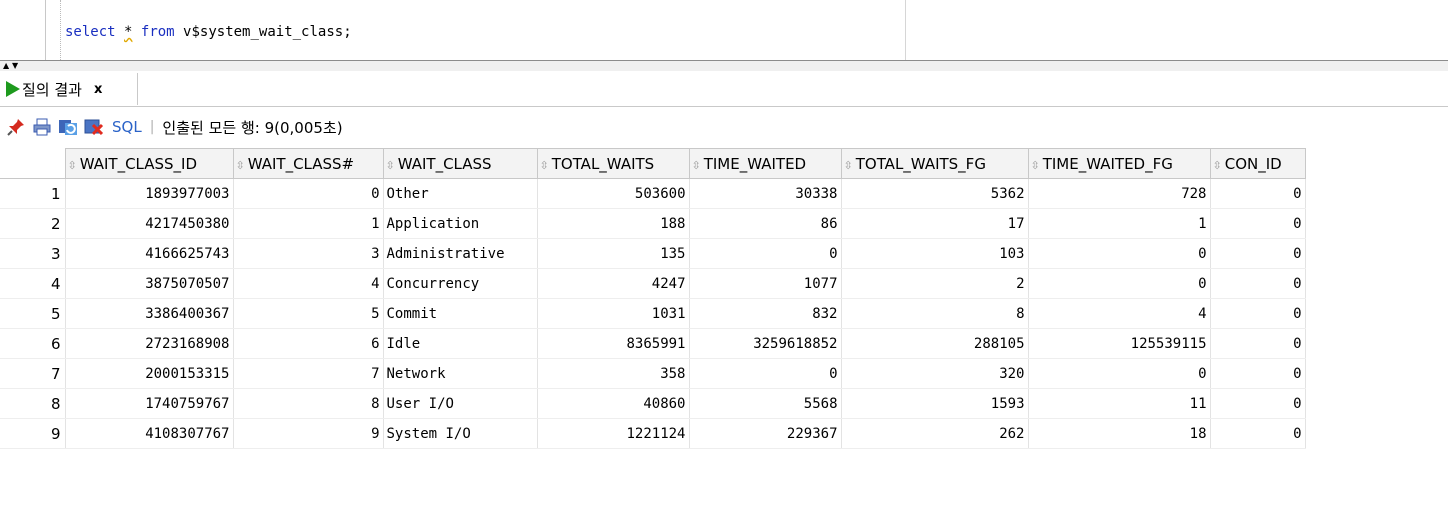  I want to click on table-cell: Idle, so click(460, 343).